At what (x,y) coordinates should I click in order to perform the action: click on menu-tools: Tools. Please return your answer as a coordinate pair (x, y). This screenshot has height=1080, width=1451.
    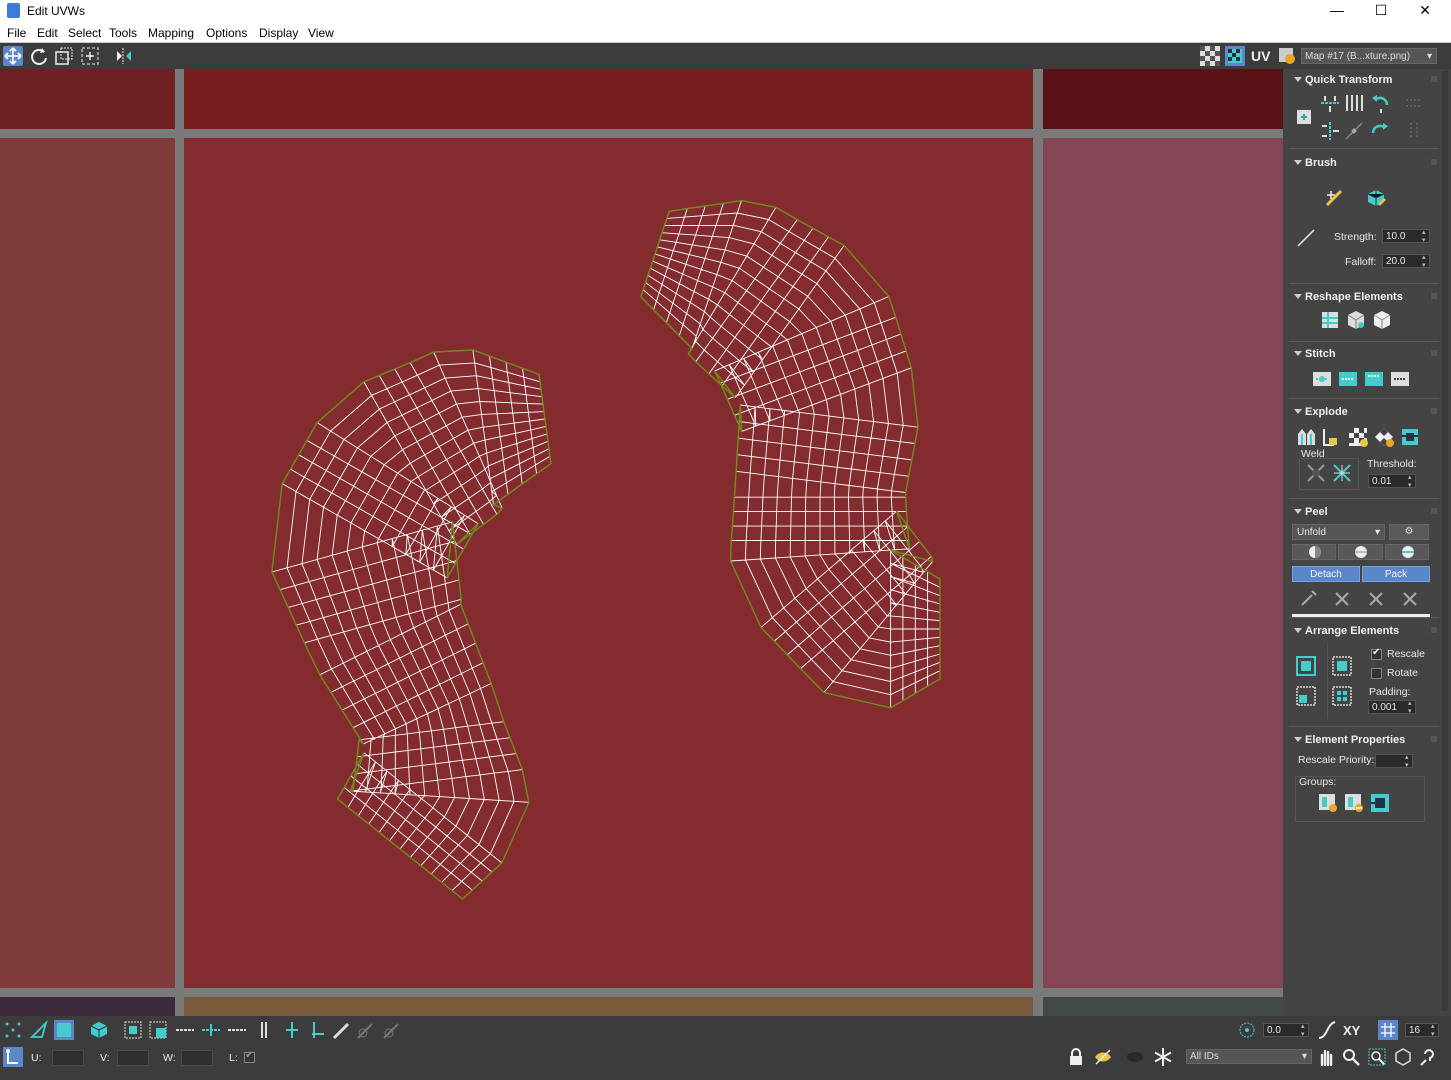
    Looking at the image, I should click on (123, 33).